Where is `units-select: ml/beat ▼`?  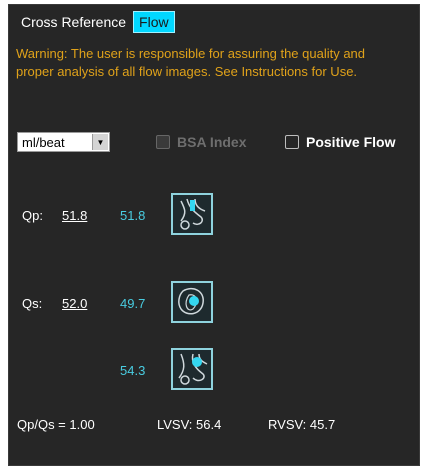
units-select: ml/beat ▼ is located at coordinates (63, 142).